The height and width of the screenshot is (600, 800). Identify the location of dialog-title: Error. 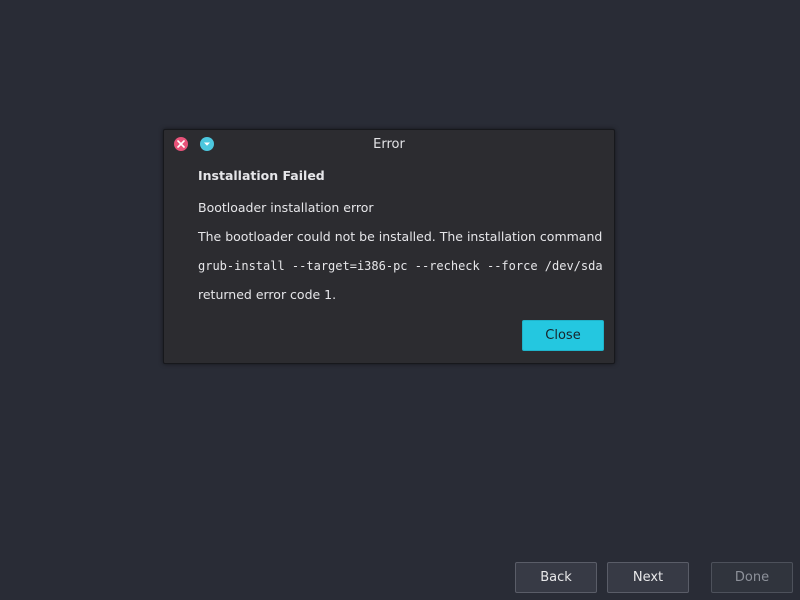
(389, 144).